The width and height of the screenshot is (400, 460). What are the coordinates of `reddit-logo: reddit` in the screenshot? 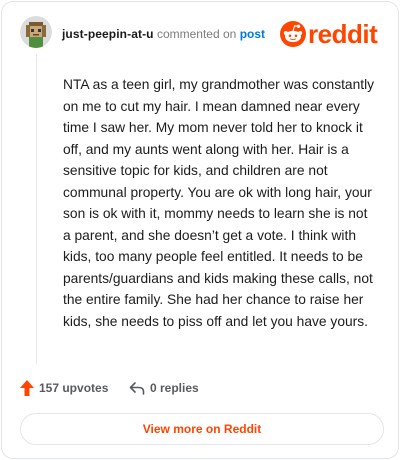 It's located at (334, 34).